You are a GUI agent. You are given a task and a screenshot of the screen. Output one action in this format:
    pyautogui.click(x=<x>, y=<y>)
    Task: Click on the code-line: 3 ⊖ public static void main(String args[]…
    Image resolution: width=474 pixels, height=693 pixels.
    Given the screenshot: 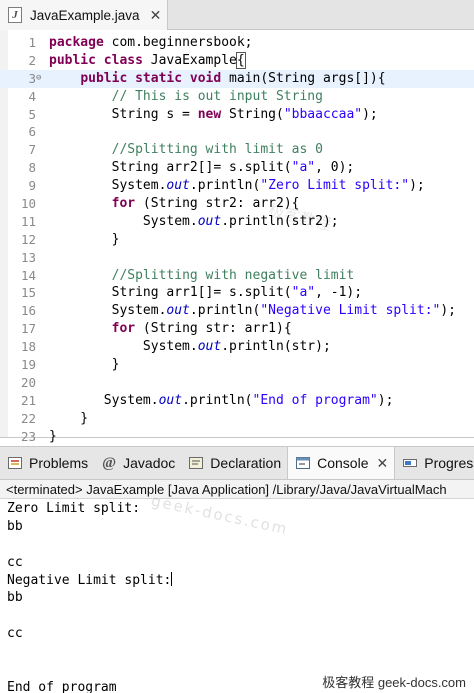 What is the action you would take?
    pyautogui.click(x=237, y=78)
    